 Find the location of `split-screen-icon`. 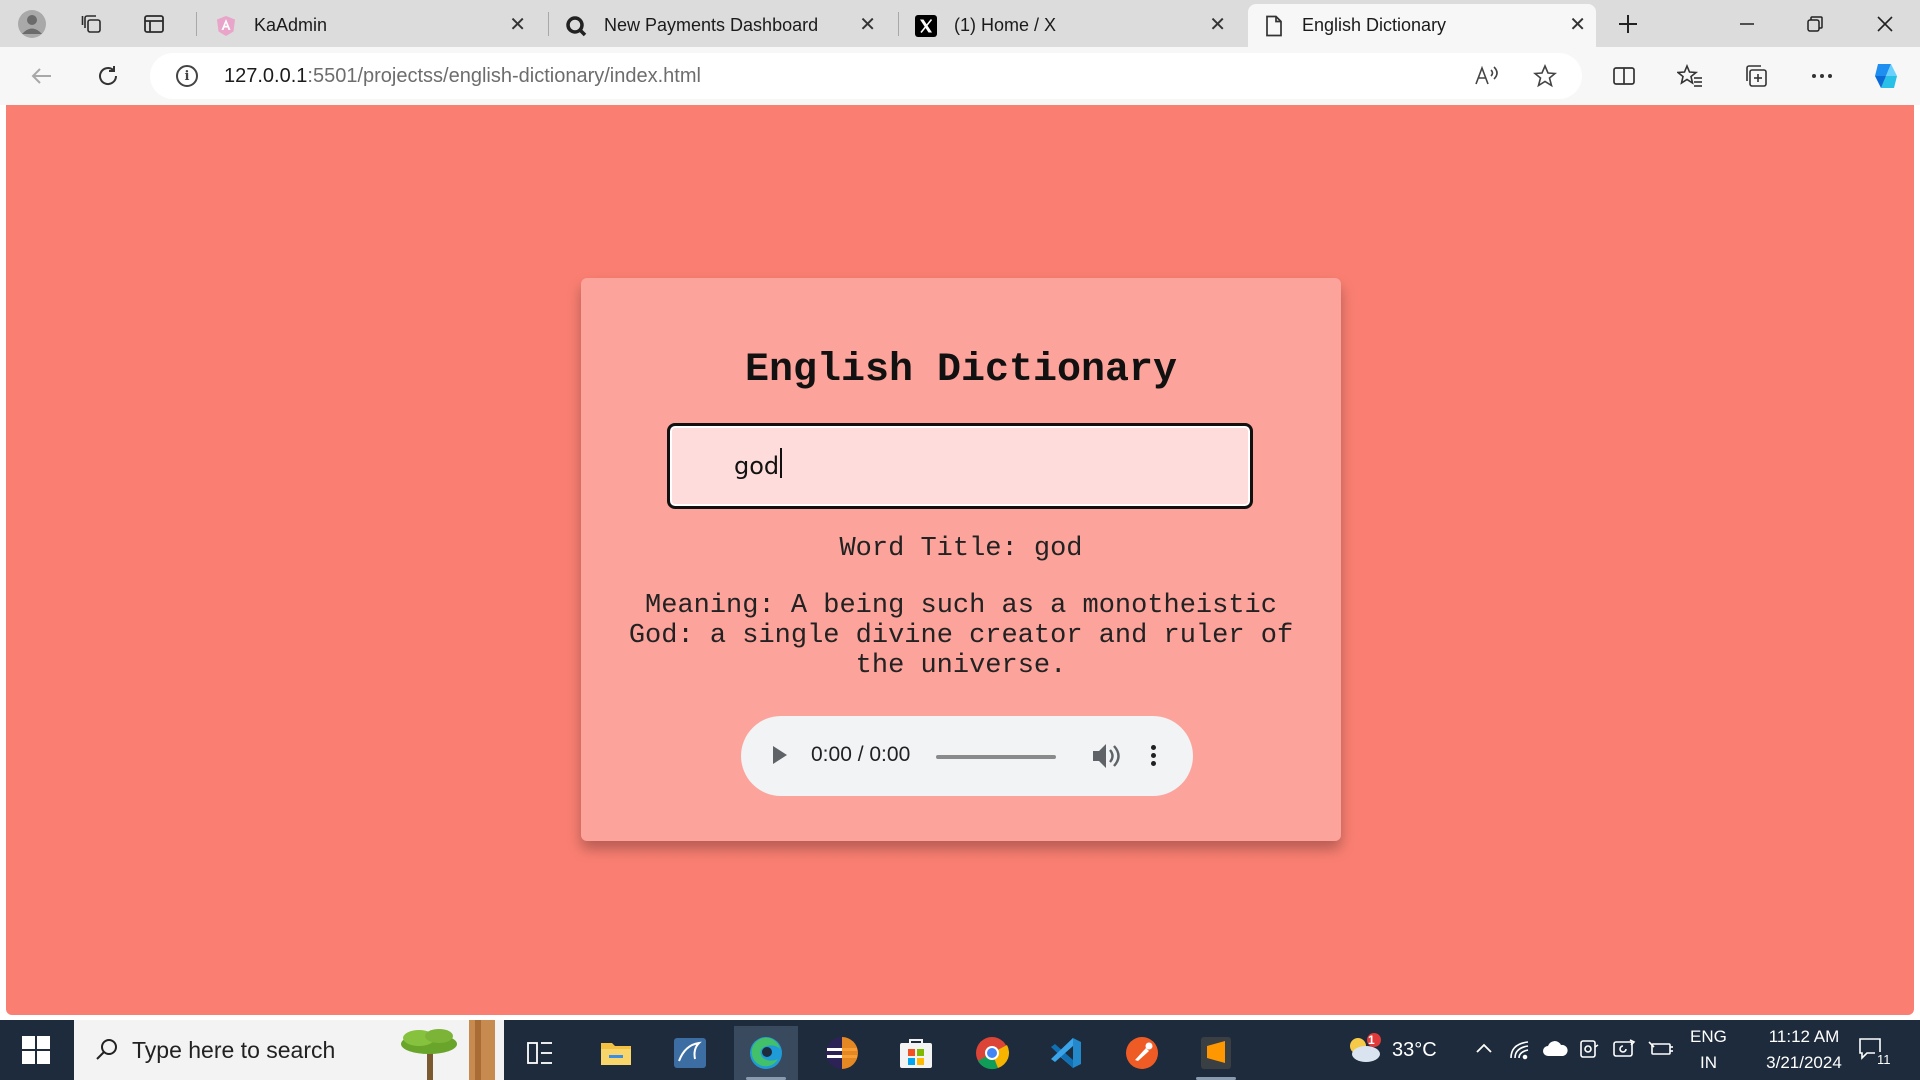

split-screen-icon is located at coordinates (1624, 76).